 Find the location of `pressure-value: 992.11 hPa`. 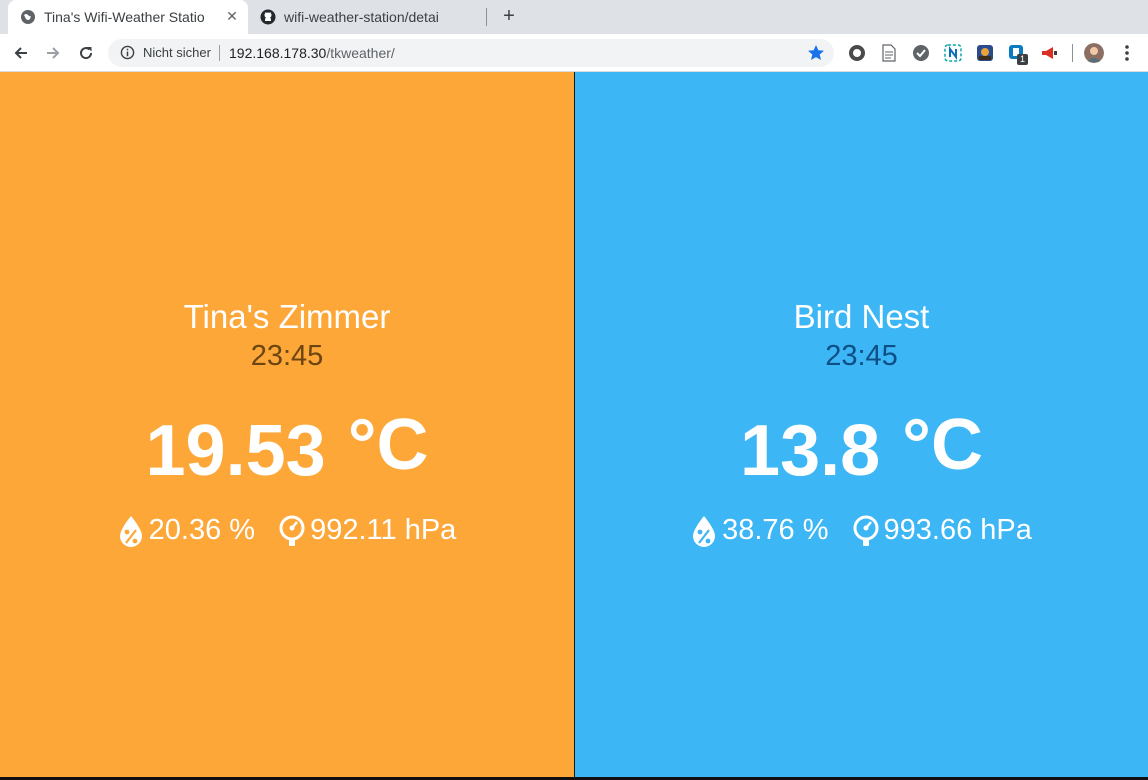

pressure-value: 992.11 hPa is located at coordinates (383, 530).